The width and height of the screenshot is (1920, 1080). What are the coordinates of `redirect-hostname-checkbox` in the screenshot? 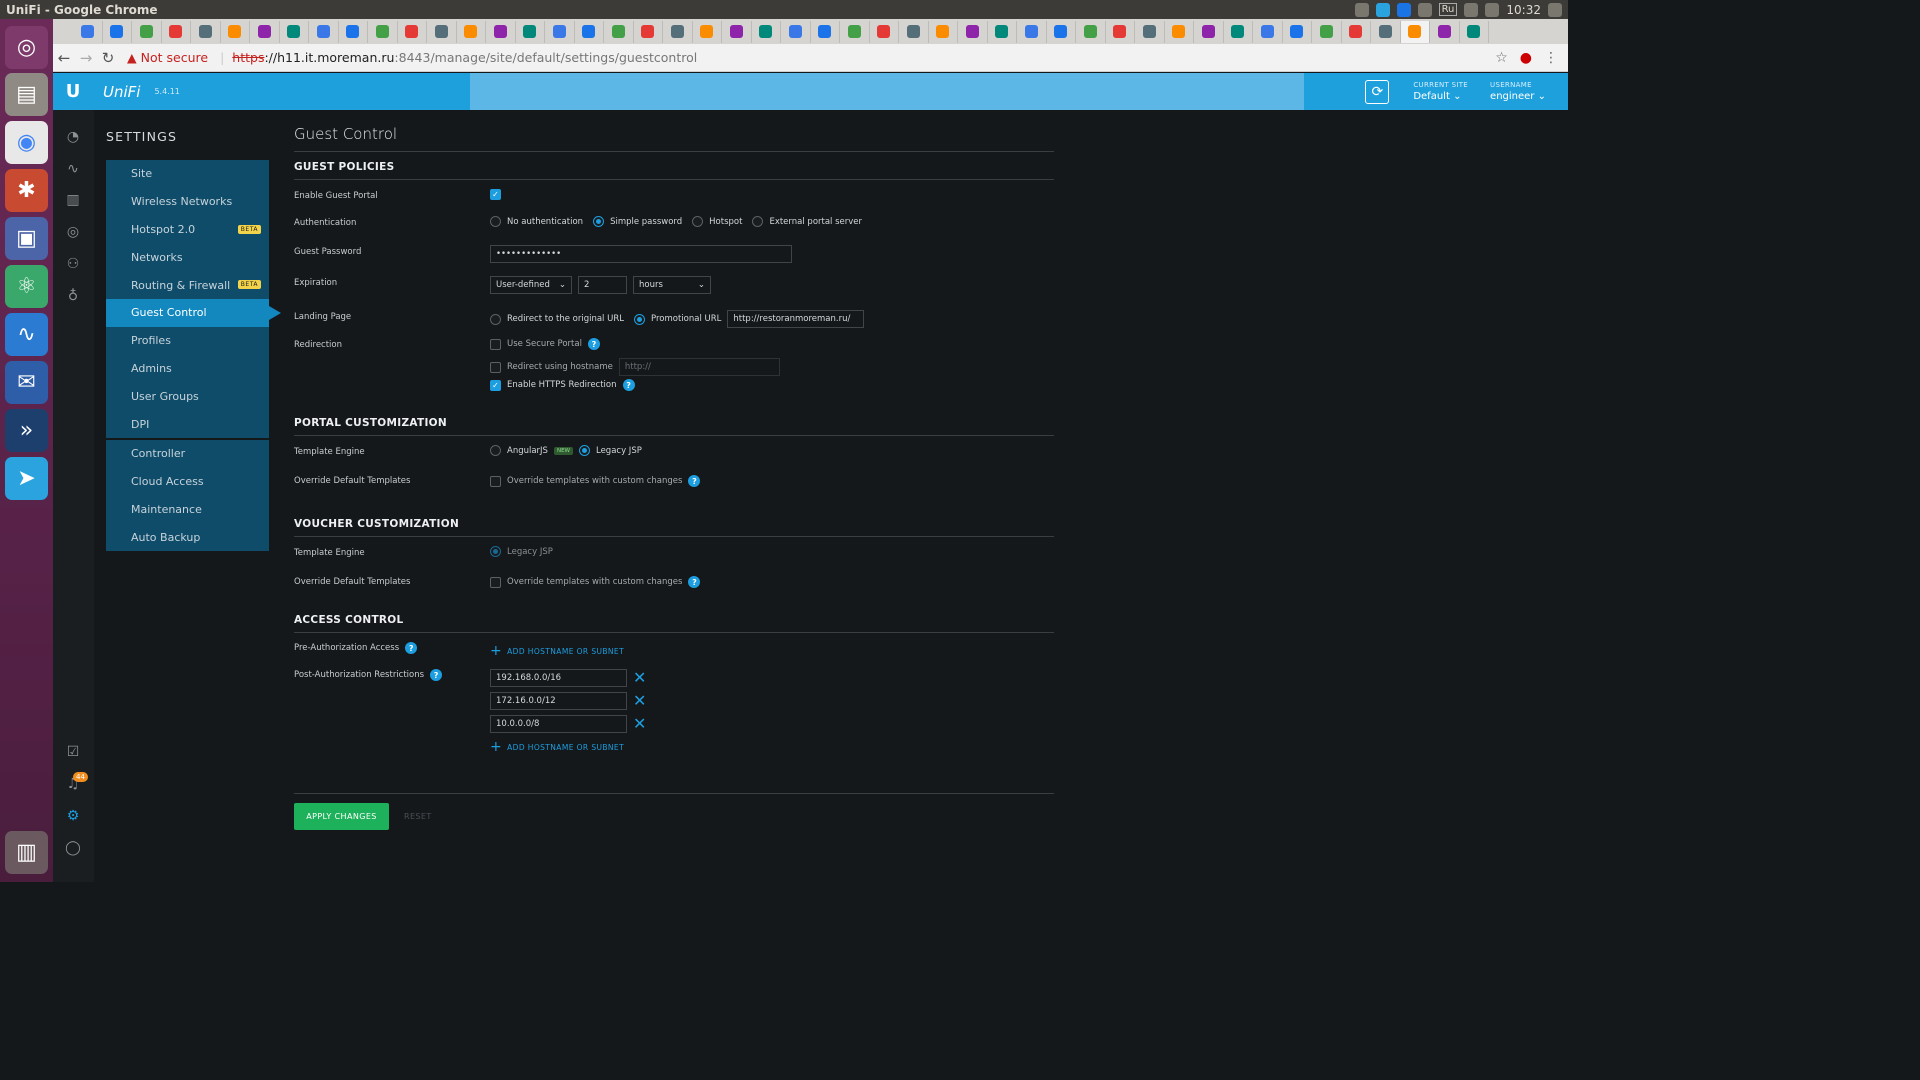 It's located at (495, 367).